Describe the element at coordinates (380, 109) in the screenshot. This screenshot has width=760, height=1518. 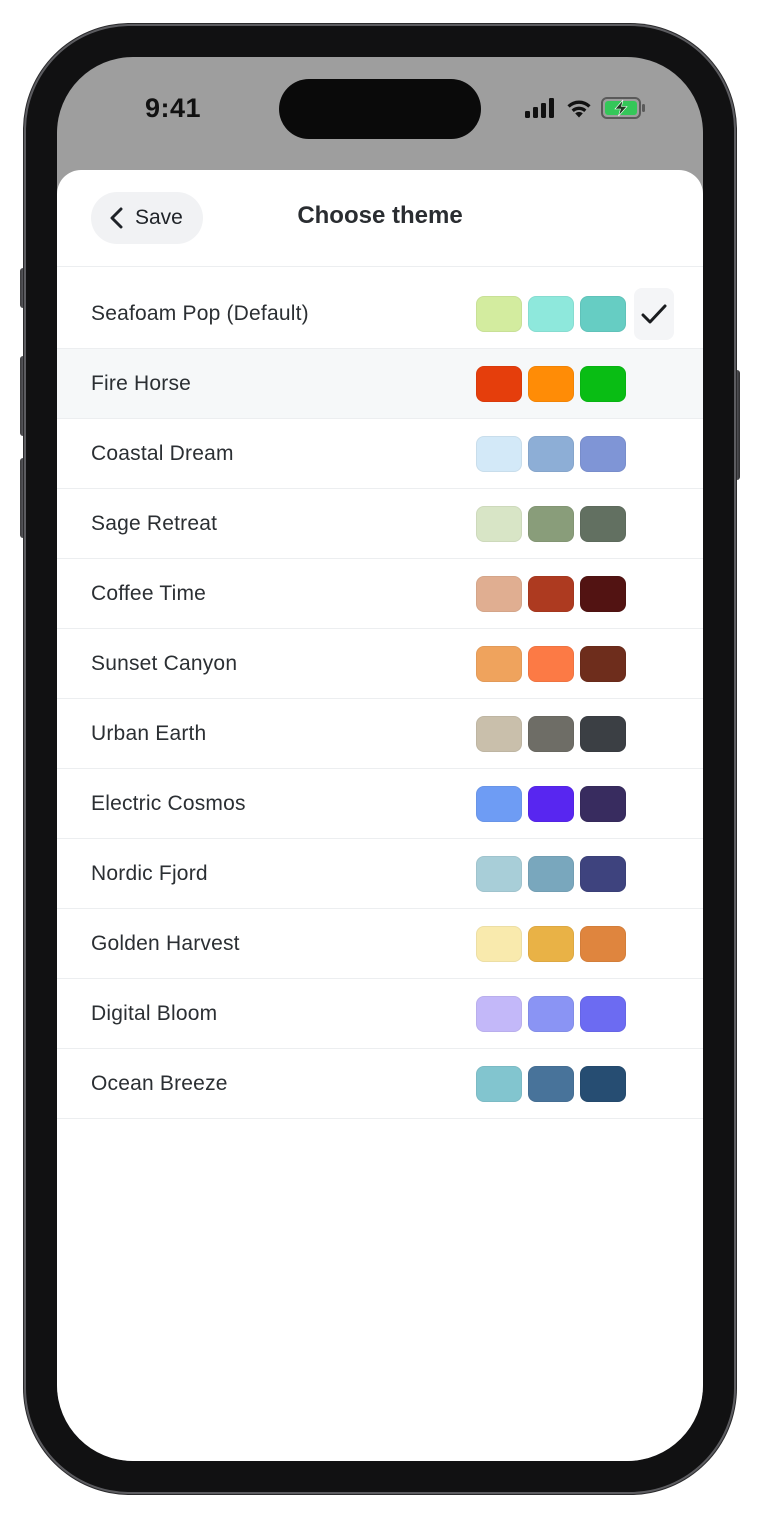
I see `dynamic-island` at that location.